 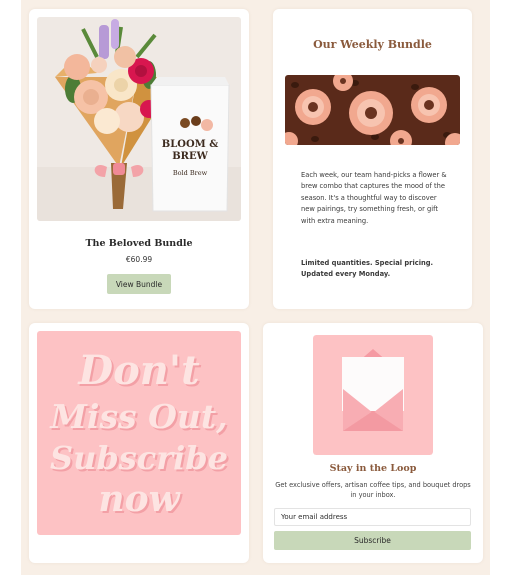 I want to click on promo-line4: now, so click(x=139, y=499).